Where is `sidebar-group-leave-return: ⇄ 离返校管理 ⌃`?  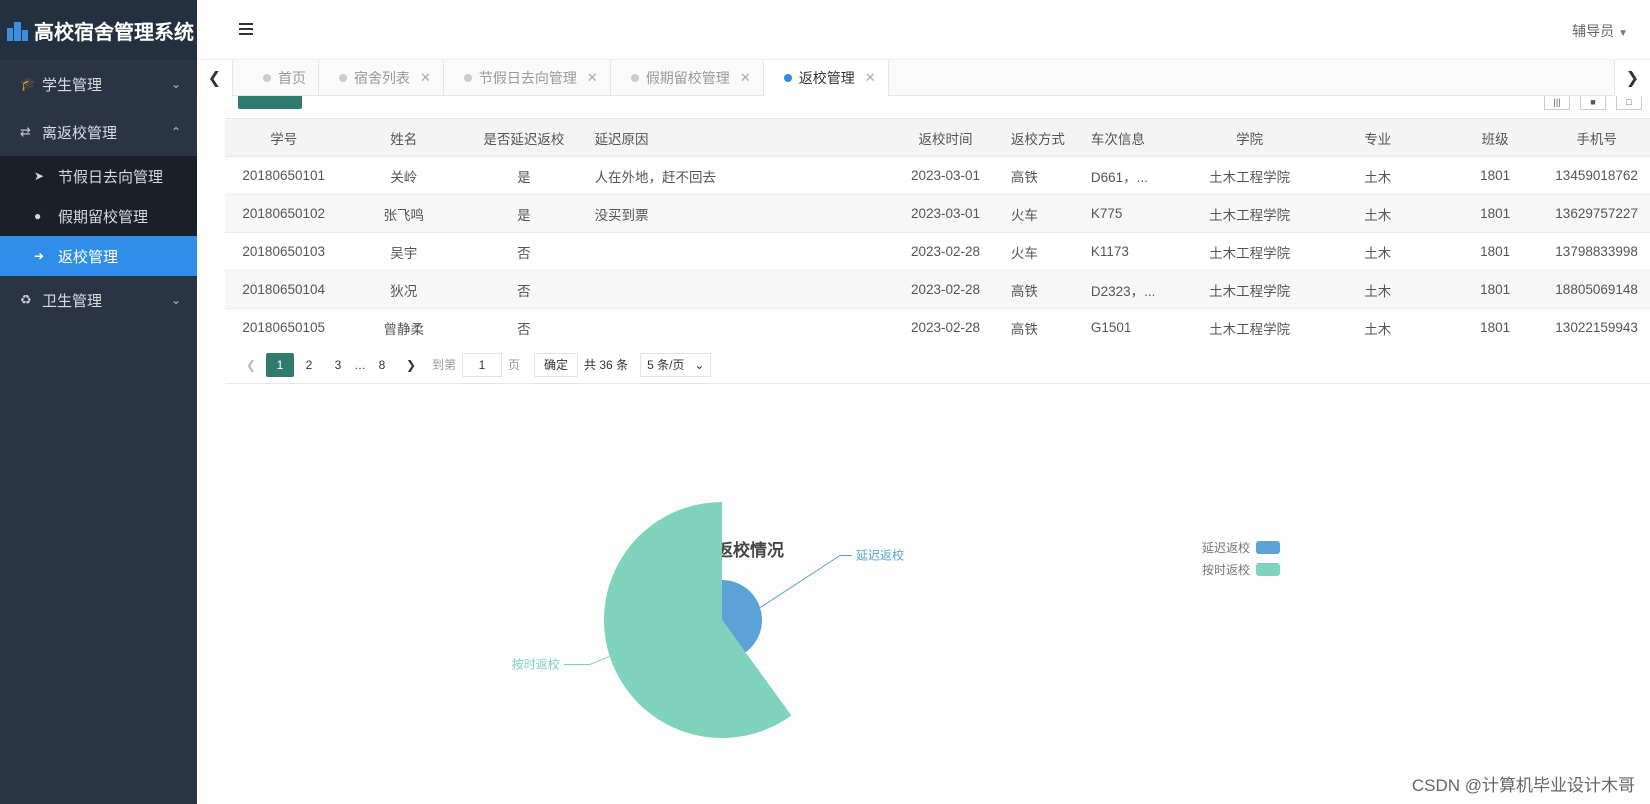
sidebar-group-leave-return: ⇄ 离返校管理 ⌃ is located at coordinates (98, 132).